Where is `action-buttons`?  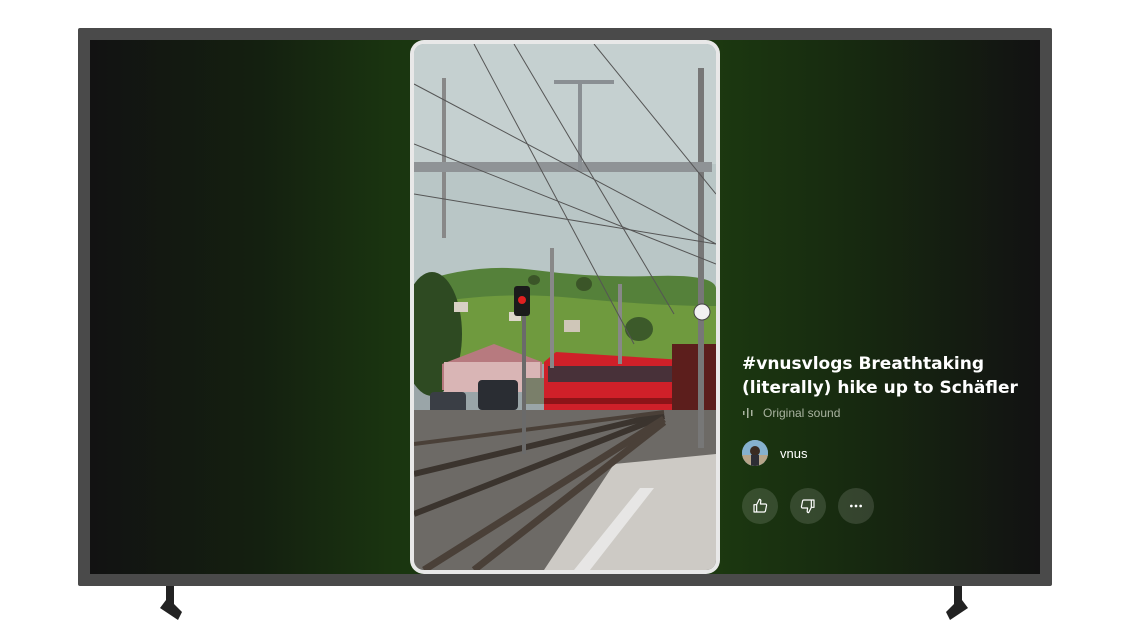
action-buttons is located at coordinates (887, 506).